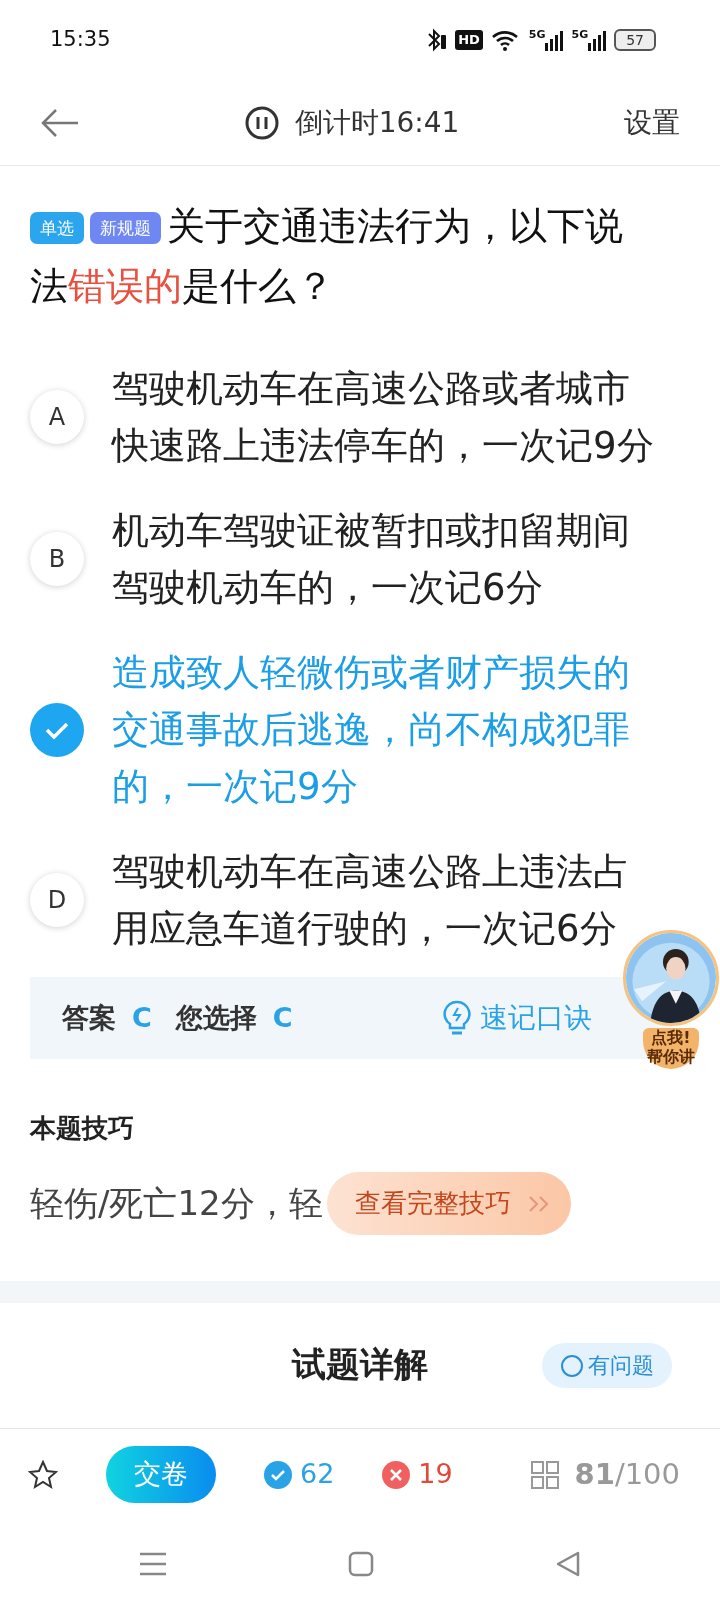  What do you see at coordinates (436, 40) in the screenshot?
I see `bluetooth-icon` at bounding box center [436, 40].